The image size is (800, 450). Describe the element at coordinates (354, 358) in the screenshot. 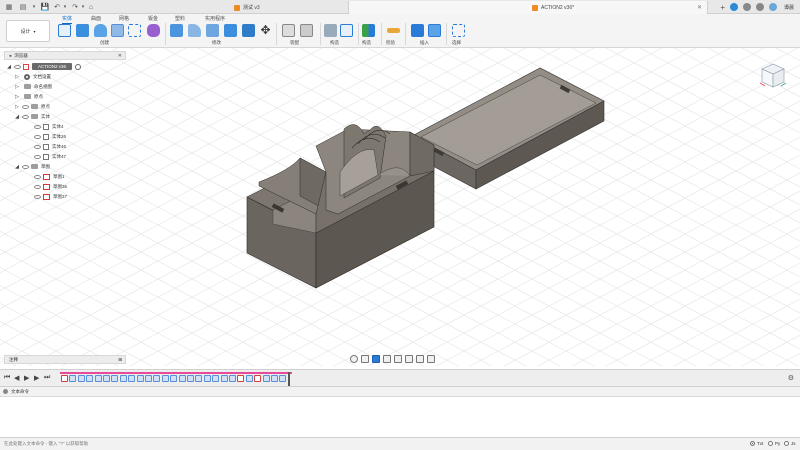

I see `orbit-icon` at that location.